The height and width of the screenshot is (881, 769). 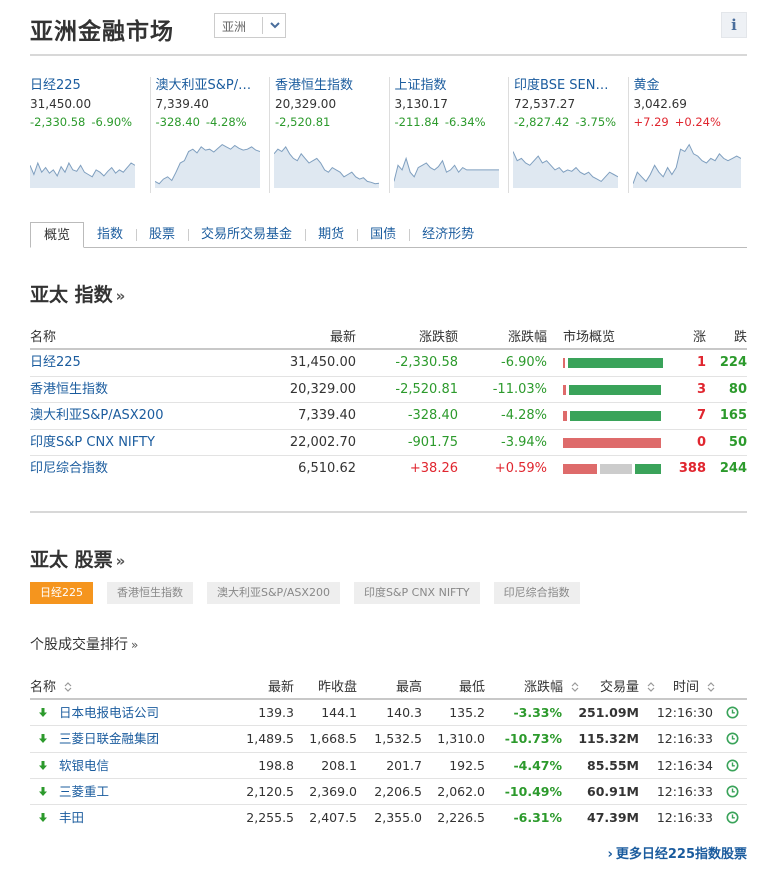 What do you see at coordinates (276, 712) in the screenshot?
I see `stock-last: 139.3` at bounding box center [276, 712].